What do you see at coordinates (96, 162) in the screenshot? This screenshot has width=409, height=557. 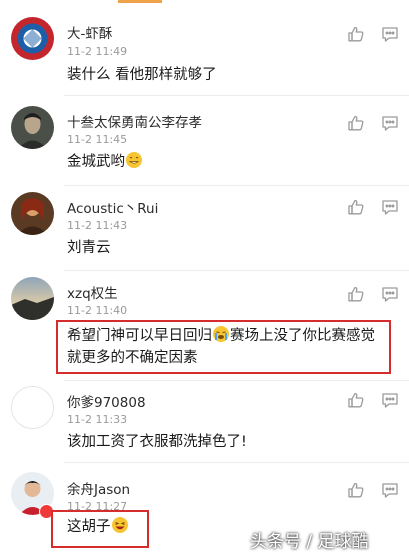 I see `comment-text-body: 金城武哟` at bounding box center [96, 162].